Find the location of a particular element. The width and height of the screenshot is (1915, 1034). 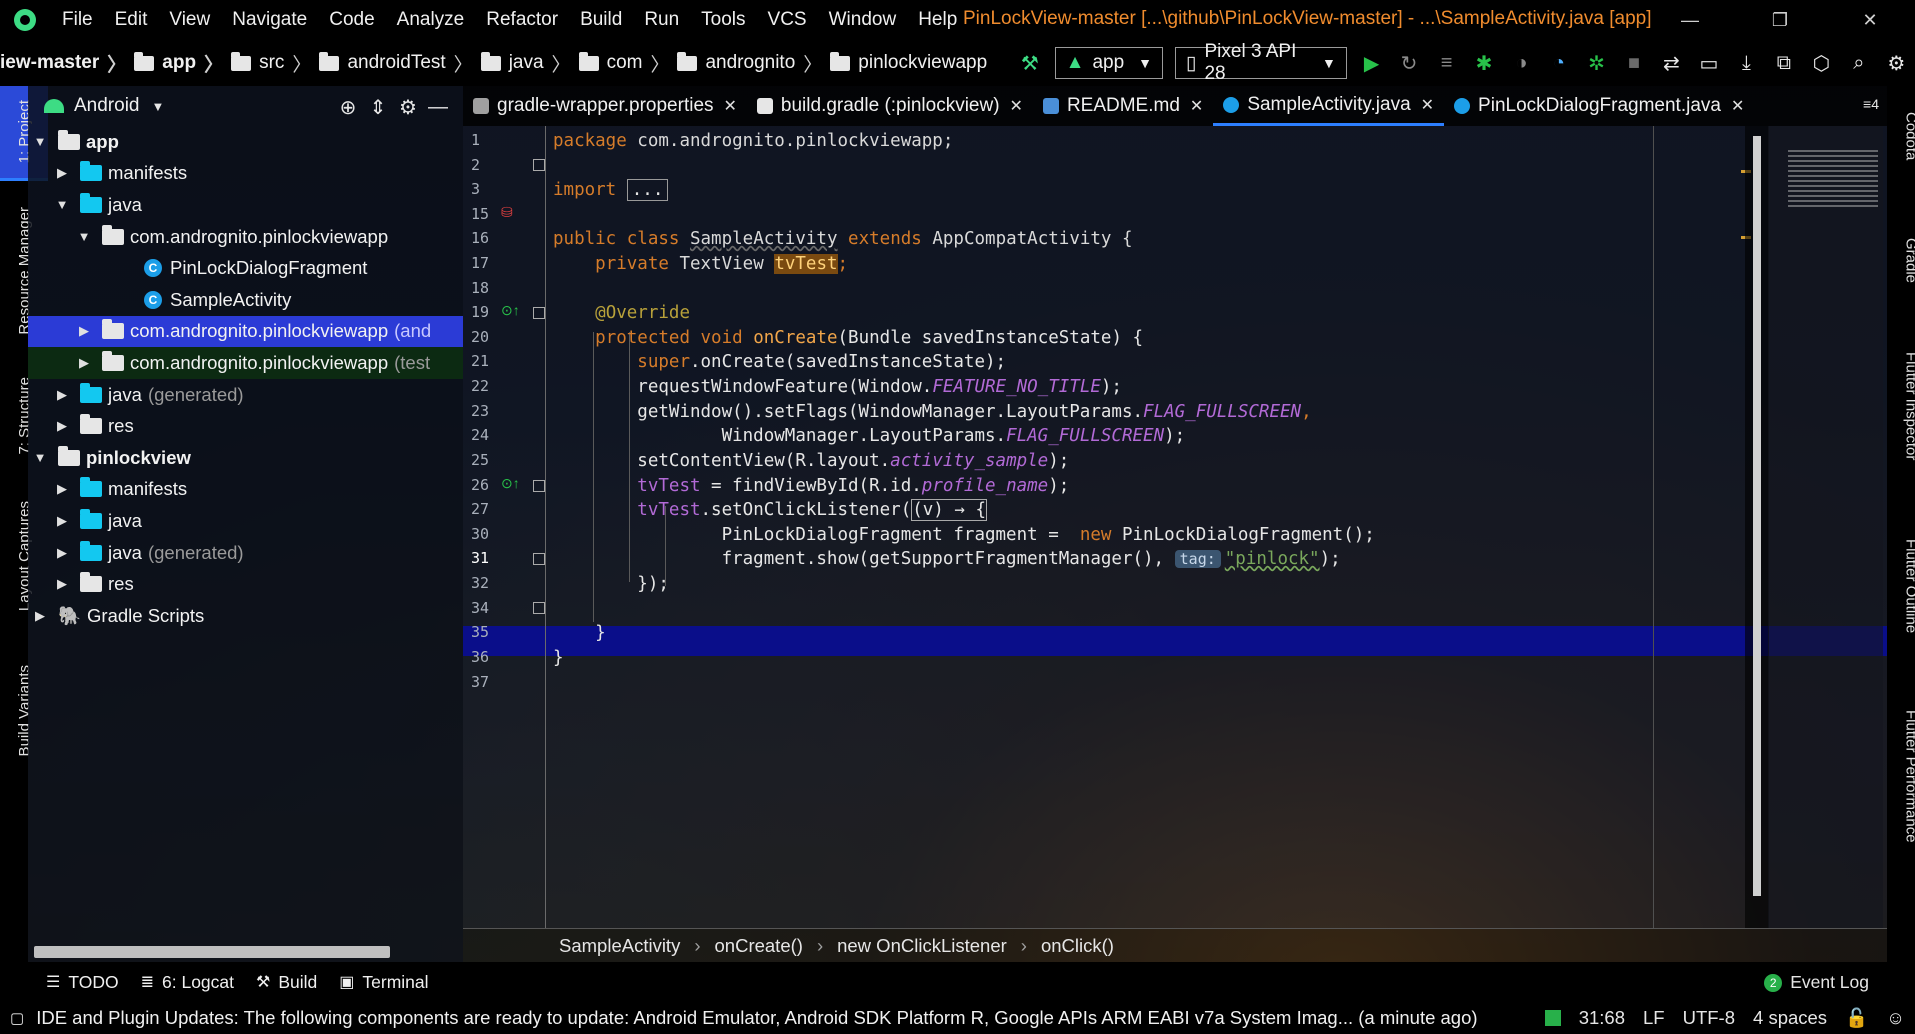

tree-item-package: ▼ com.andrognito.pinlockviewapp is located at coordinates (245, 237).